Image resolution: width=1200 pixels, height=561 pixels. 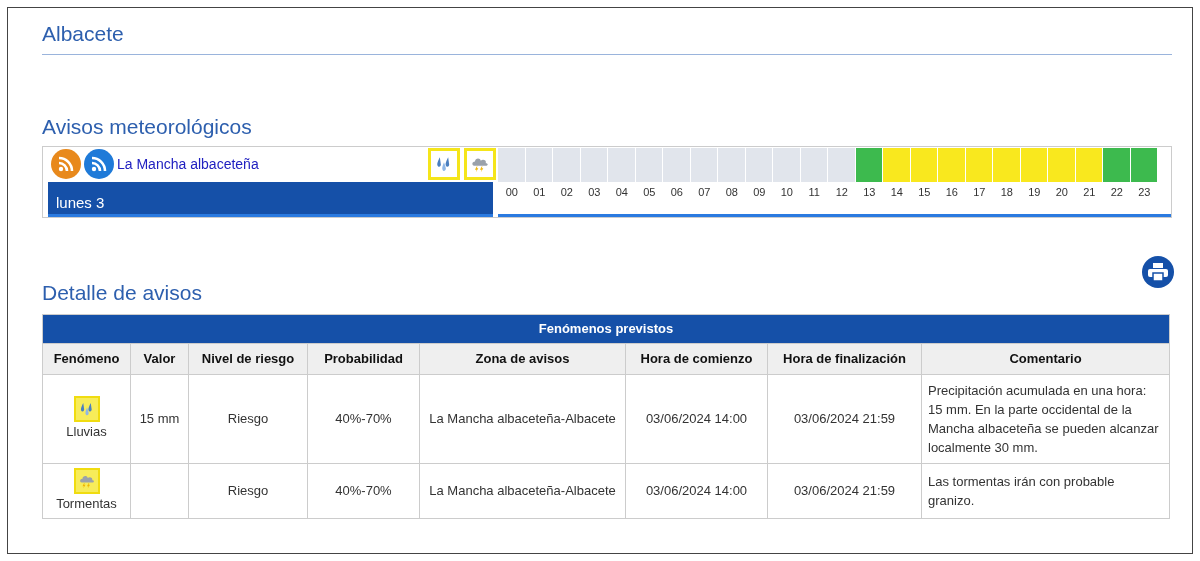 I want to click on column-header: Hora de comienzo, so click(x=697, y=359).